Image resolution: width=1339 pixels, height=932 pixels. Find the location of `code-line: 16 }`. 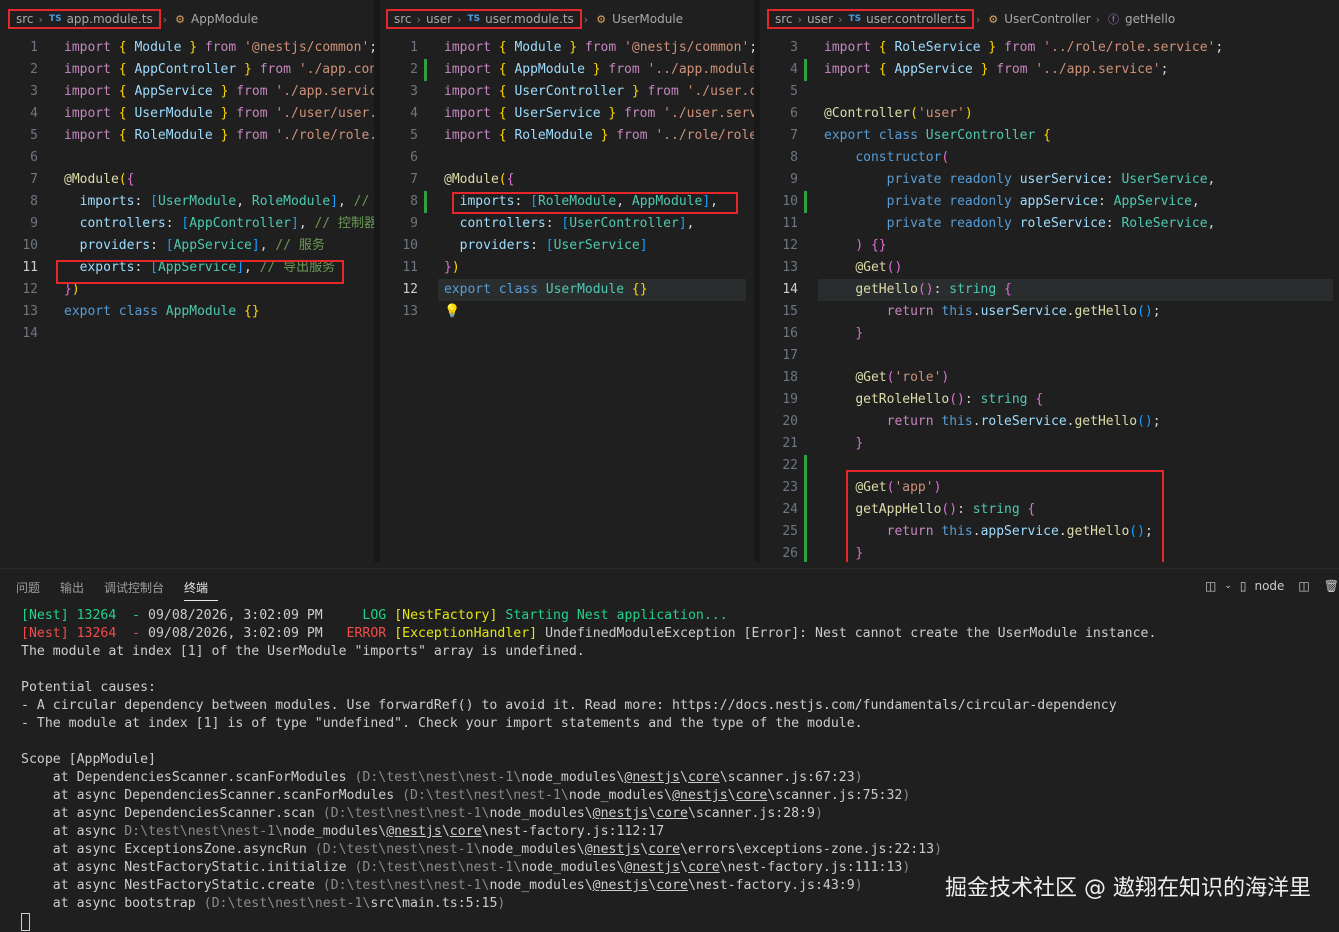

code-line: 16 } is located at coordinates (1049, 334).